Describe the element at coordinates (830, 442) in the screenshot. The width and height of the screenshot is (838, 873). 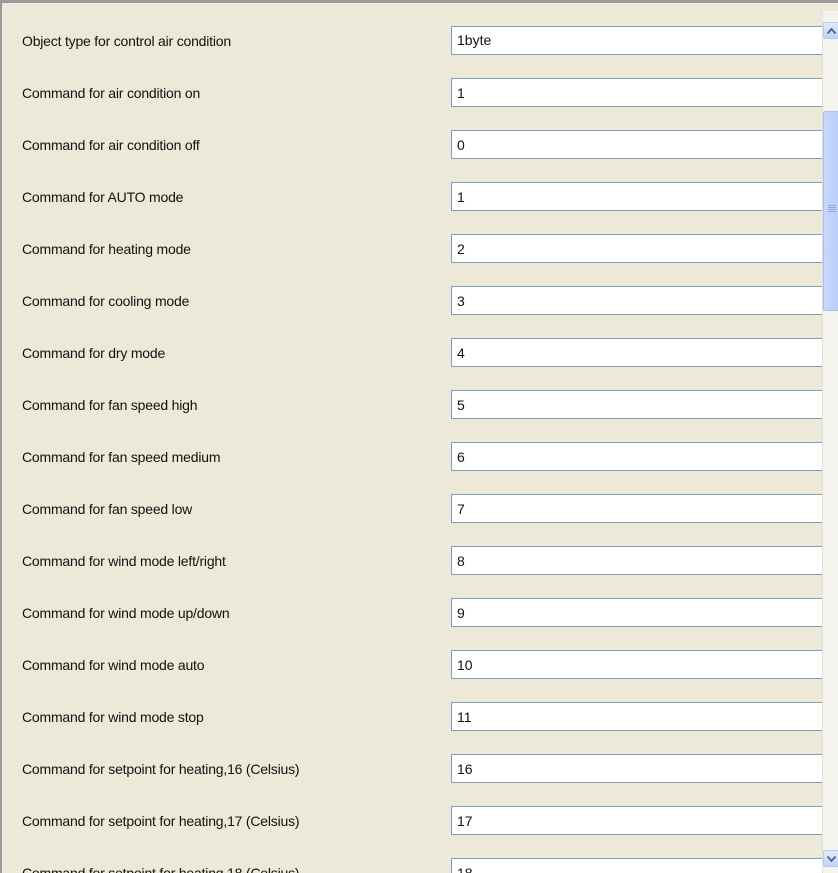
I see `vertical-scrollbar` at that location.